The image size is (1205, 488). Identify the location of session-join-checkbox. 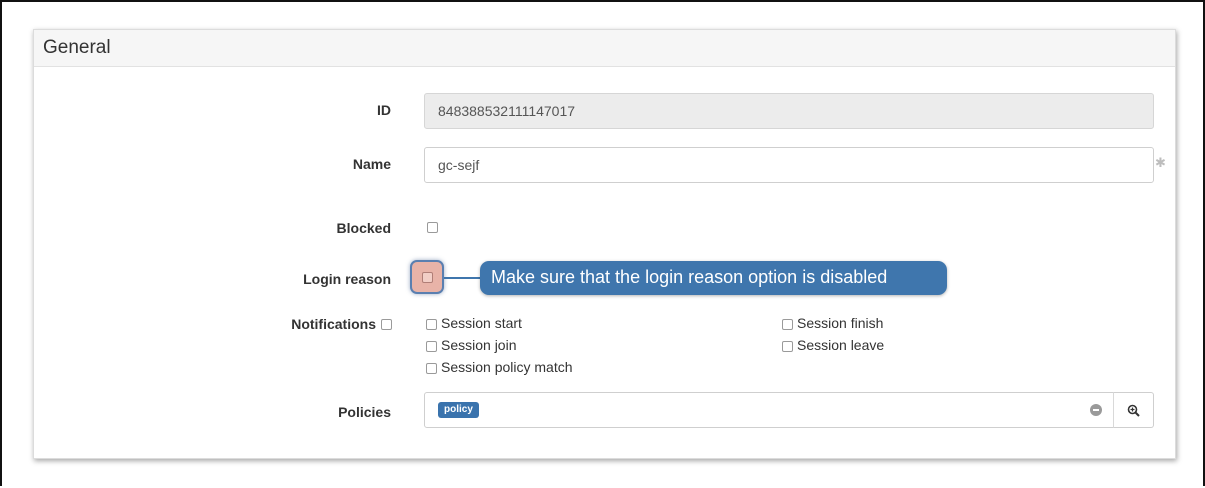
(431, 346).